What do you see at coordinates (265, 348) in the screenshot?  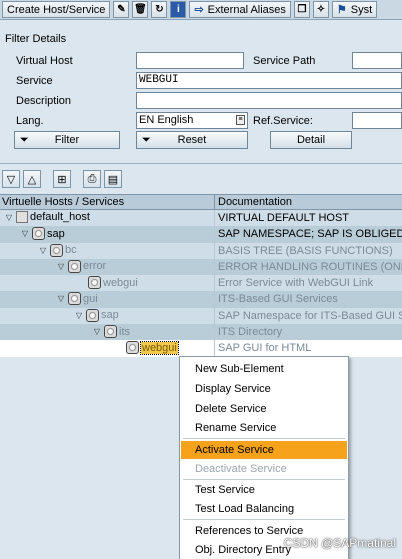 I see `tree-node-doc: SAP GUI for HTML` at bounding box center [265, 348].